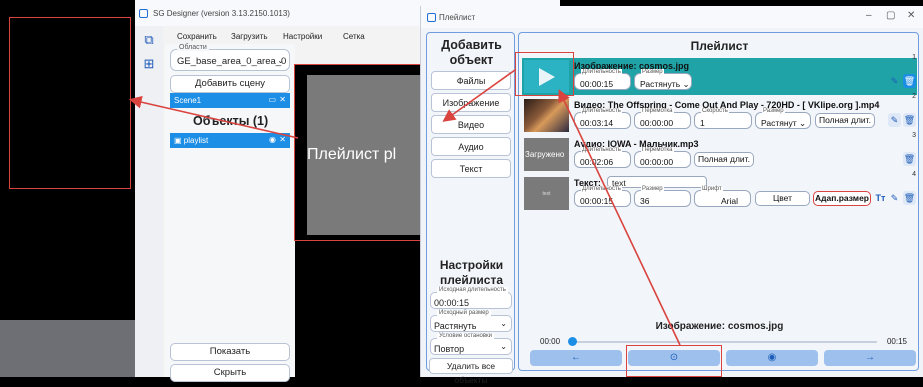 The width and height of the screenshot is (923, 387). I want to click on initial-size-select: Исходный размер Растянуть ⌄, so click(471, 321).